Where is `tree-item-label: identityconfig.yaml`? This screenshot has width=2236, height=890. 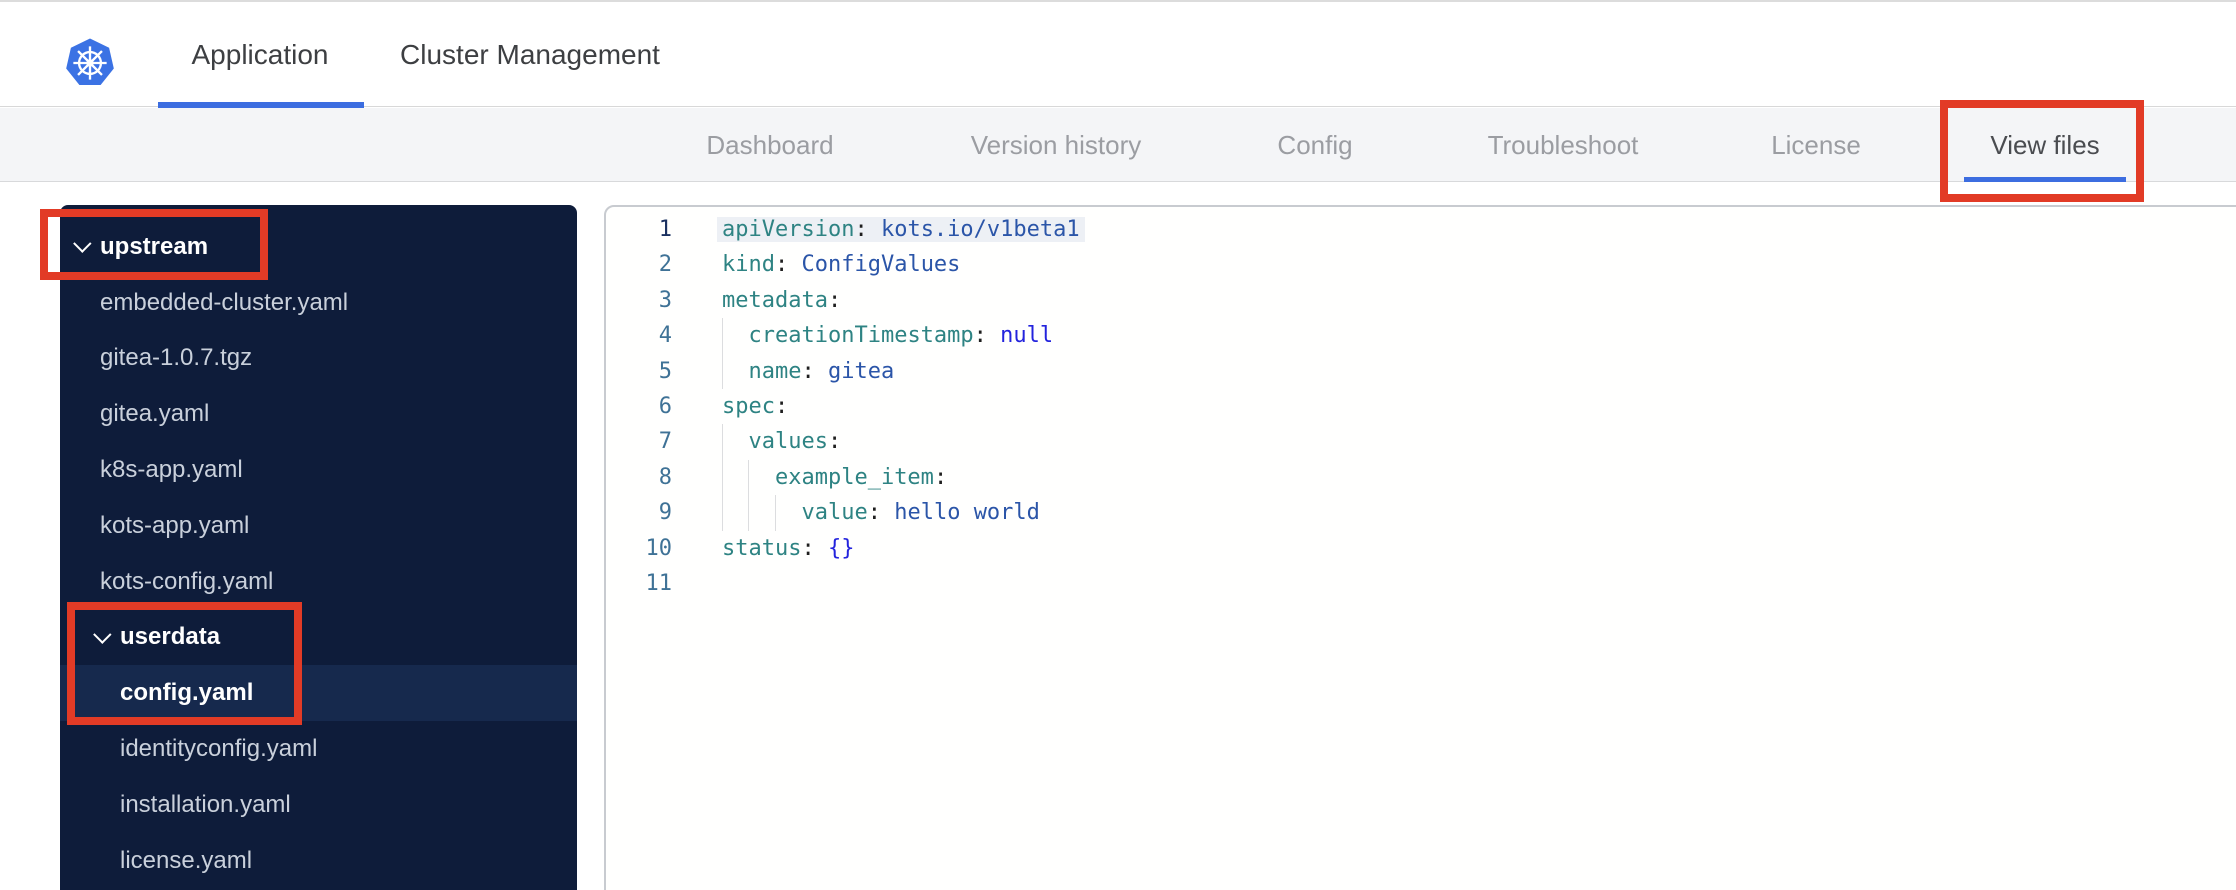 tree-item-label: identityconfig.yaml is located at coordinates (219, 749).